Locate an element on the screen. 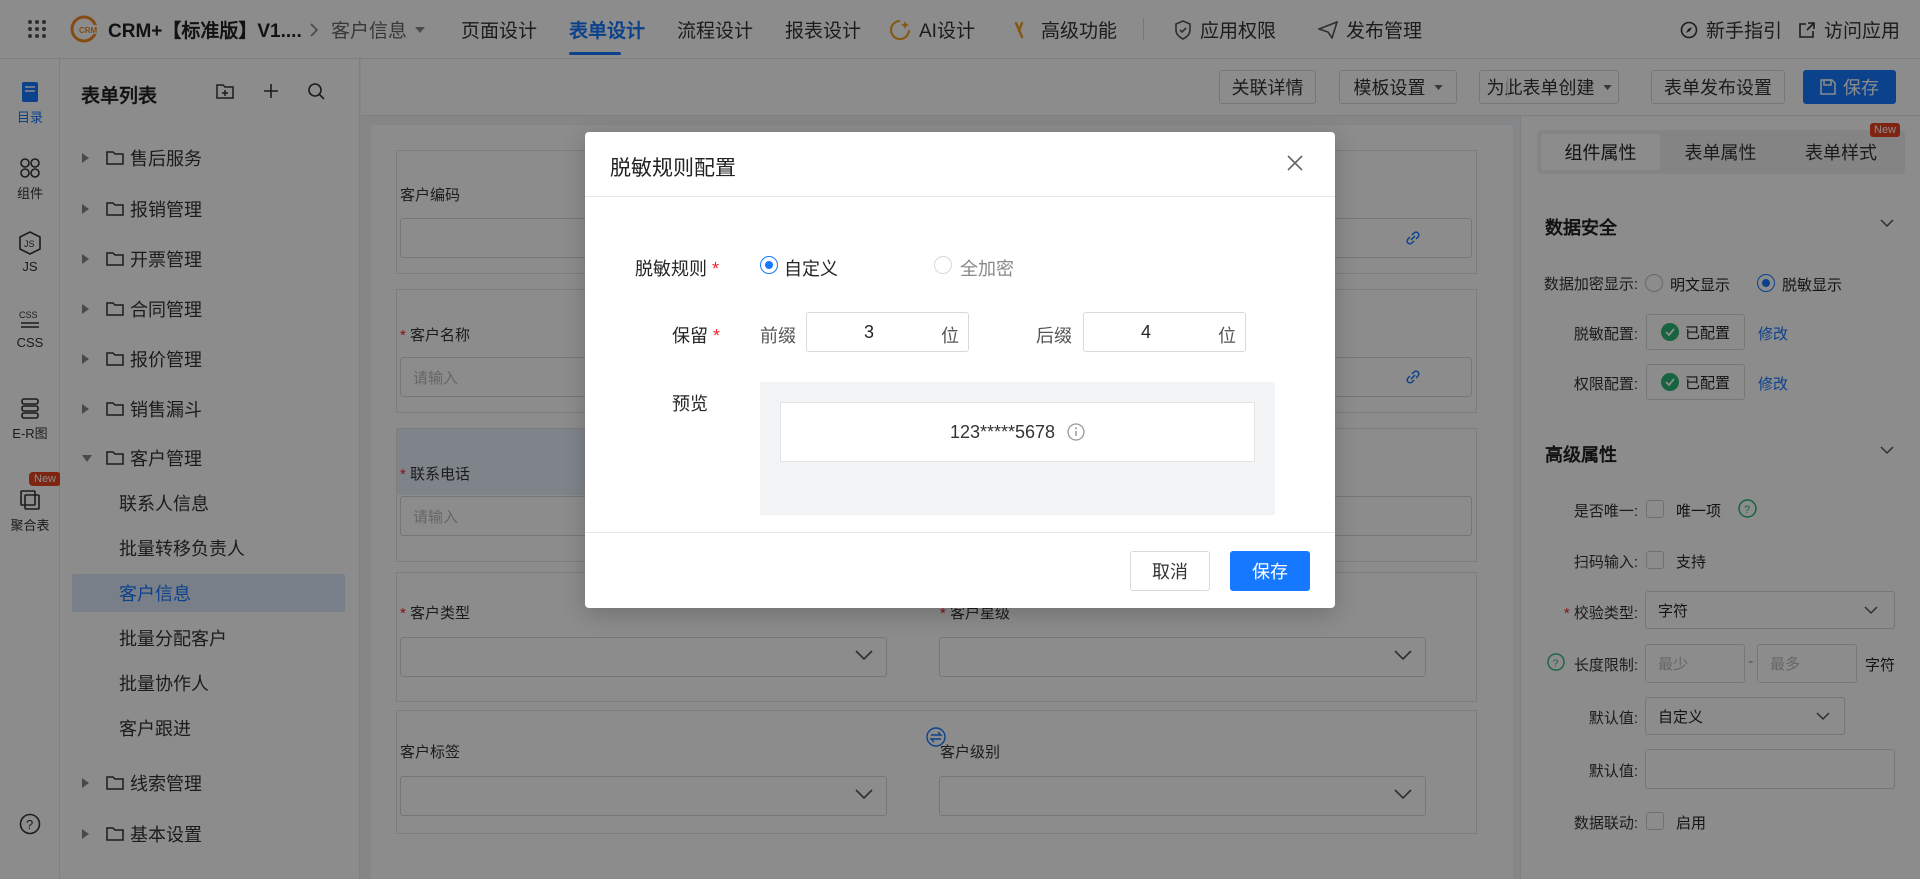  radio-full-encrypt is located at coordinates (943, 265).